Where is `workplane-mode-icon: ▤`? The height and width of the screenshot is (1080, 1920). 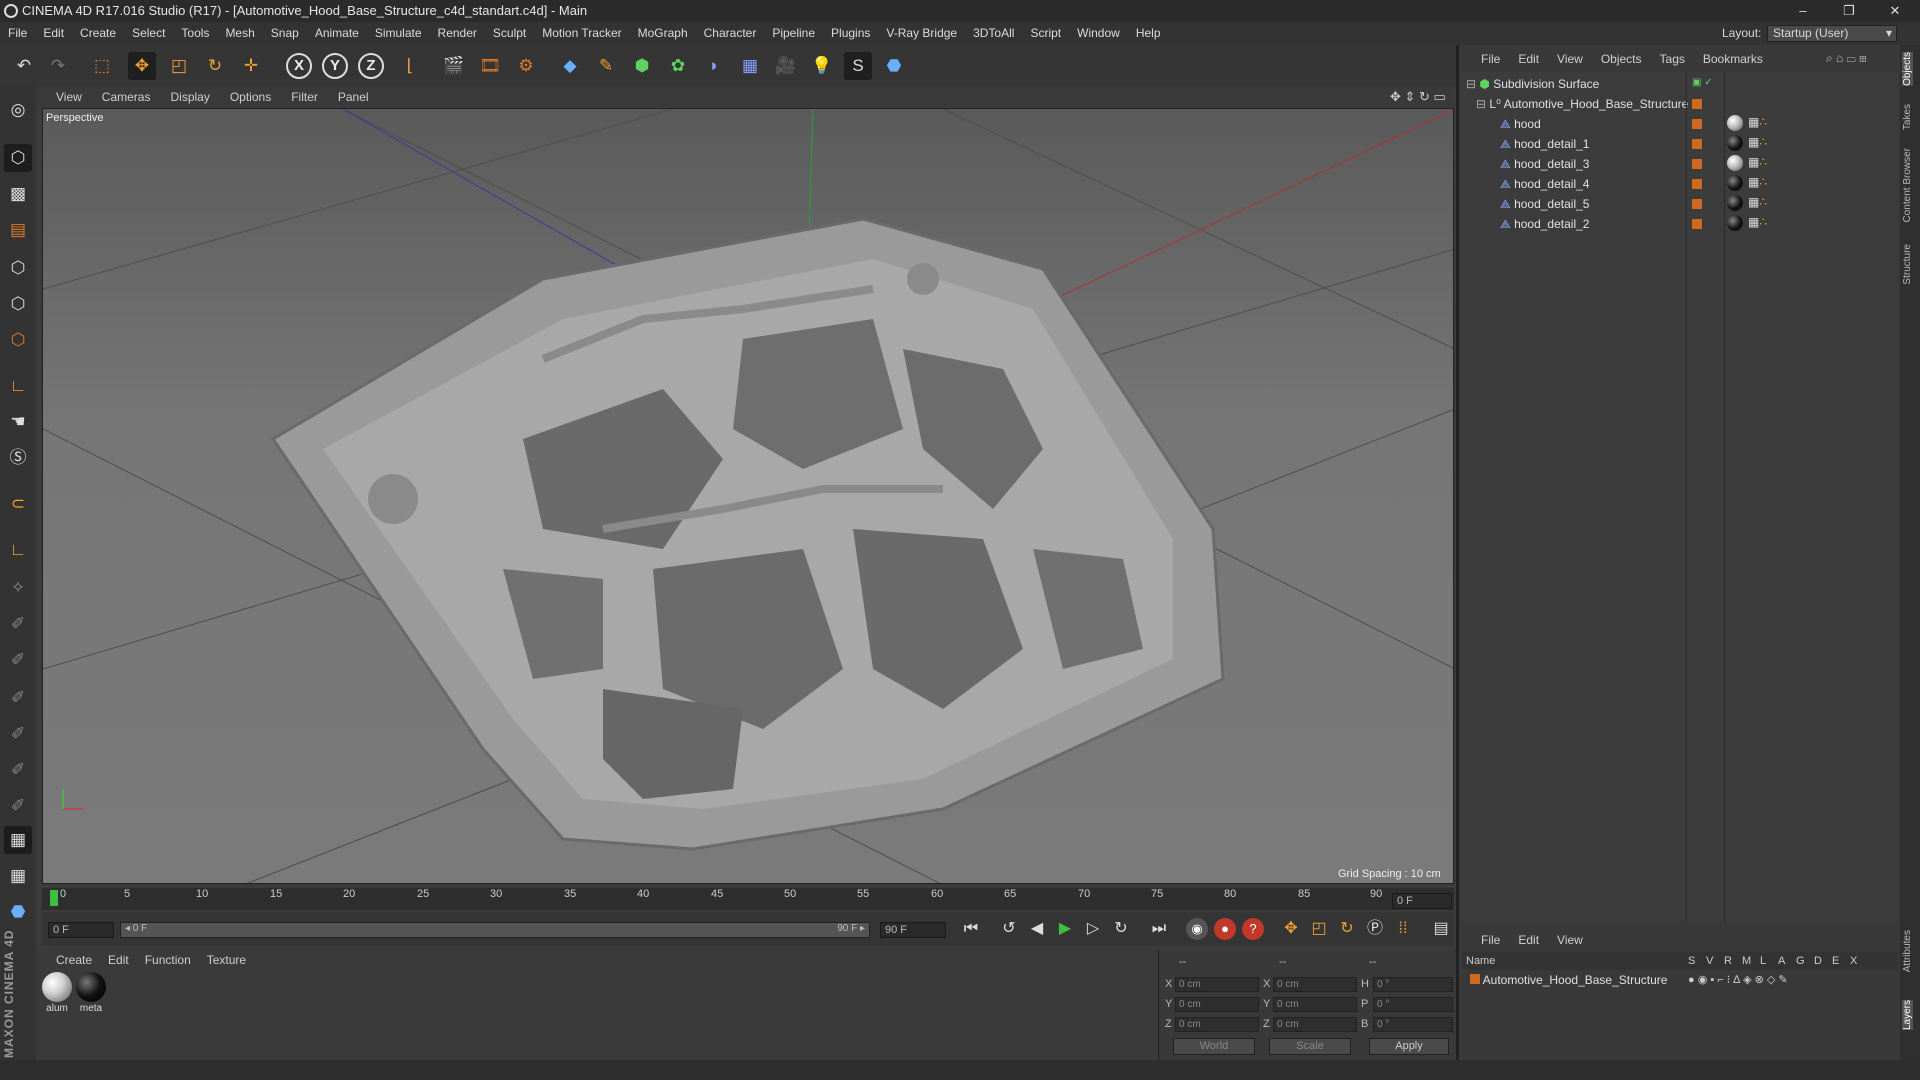 workplane-mode-icon: ▤ is located at coordinates (18, 230).